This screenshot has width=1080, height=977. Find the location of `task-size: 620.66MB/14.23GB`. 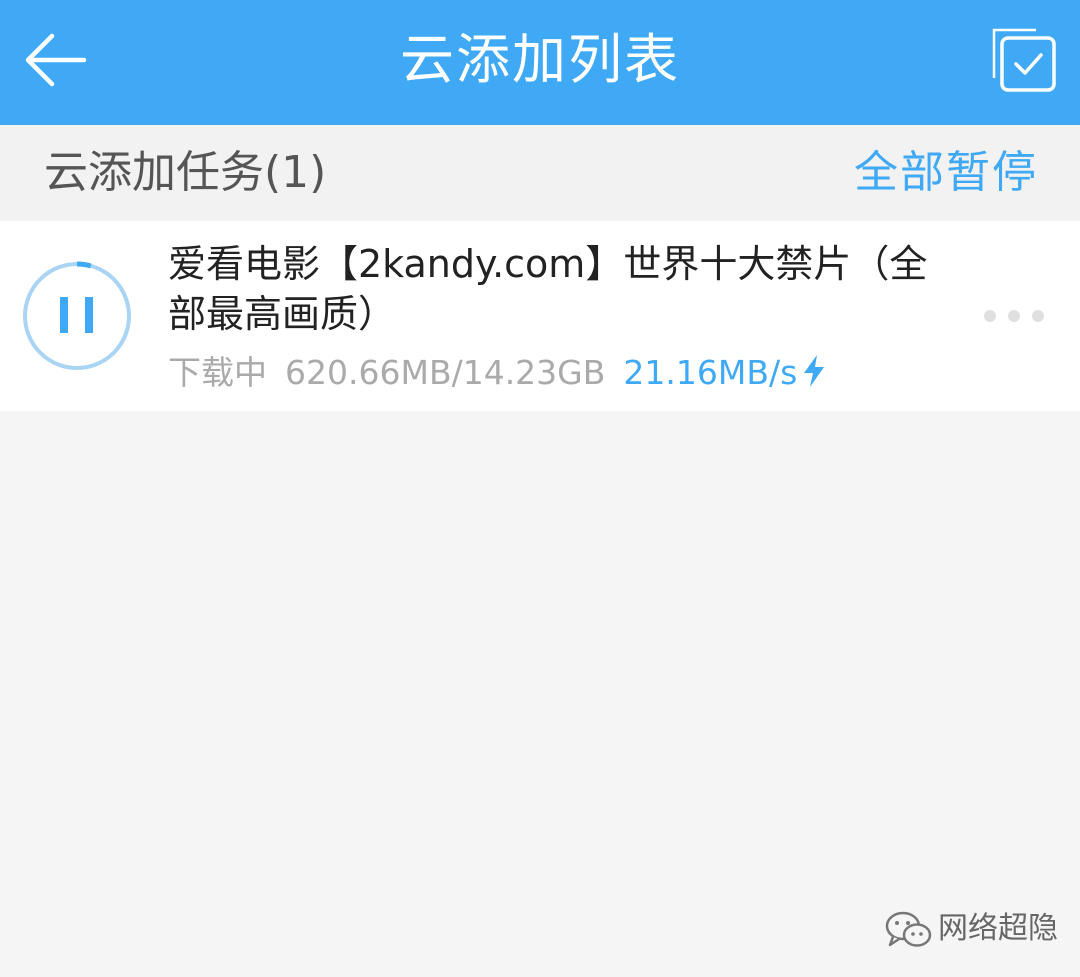

task-size: 620.66MB/14.23GB is located at coordinates (445, 372).